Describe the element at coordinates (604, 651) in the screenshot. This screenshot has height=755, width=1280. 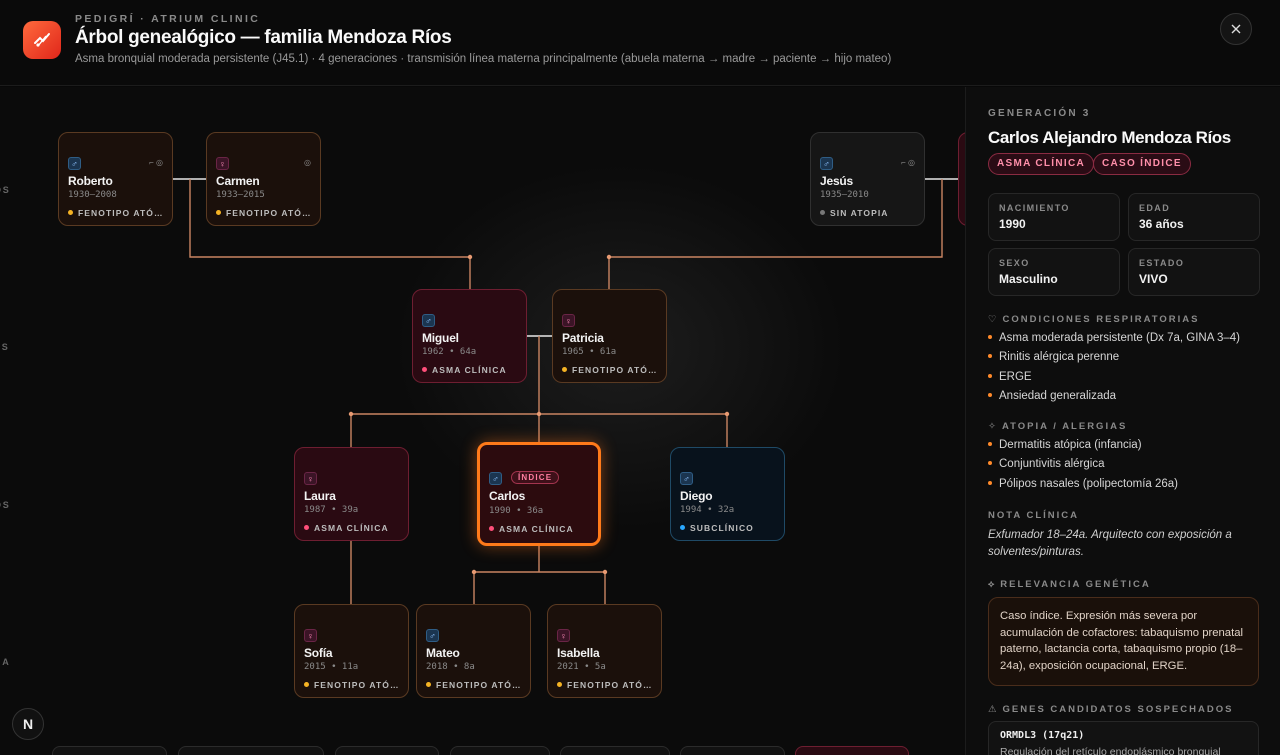
I see `node-isabella: ♀ Isabella 2021 • 5a FENOTIPO ATÓPICO` at that location.